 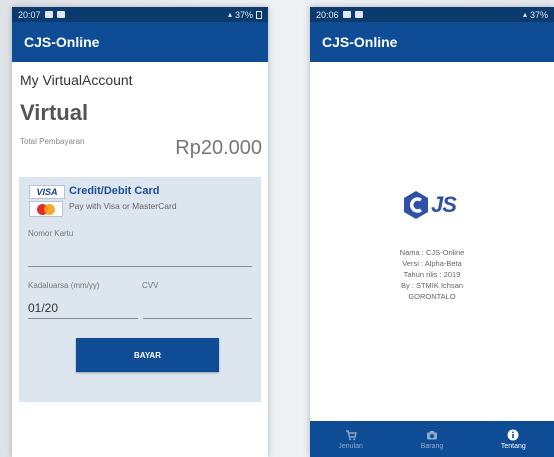 I want to click on expiry-label: Kadaluarsa (mm/yy), so click(x=64, y=285).